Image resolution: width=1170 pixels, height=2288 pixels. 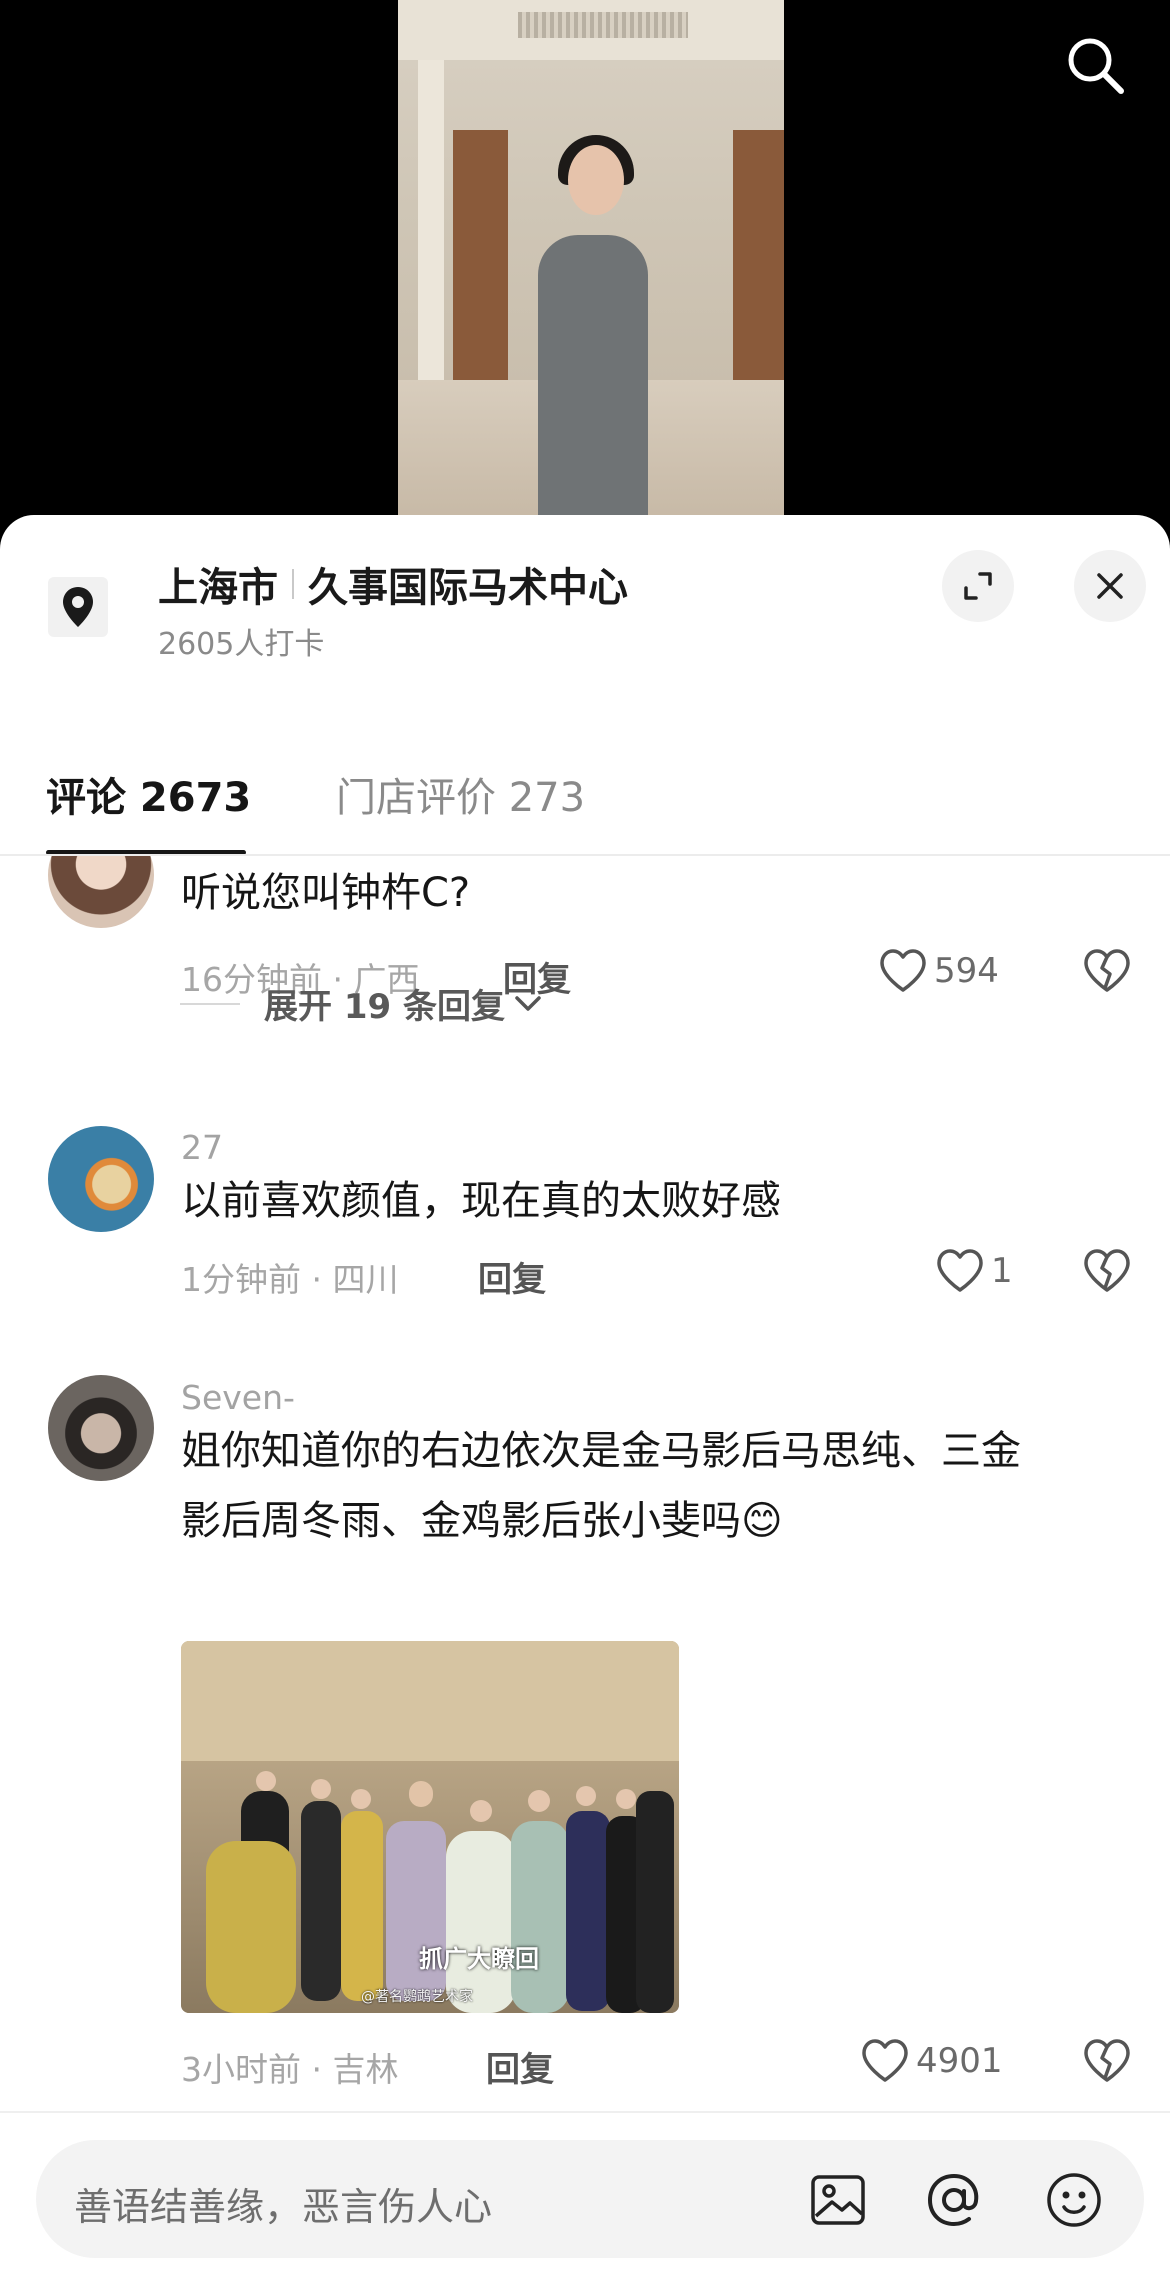 What do you see at coordinates (430, 1827) in the screenshot?
I see `comment-image: 抓广大瞭回 @著名鹦鹉艺术家` at bounding box center [430, 1827].